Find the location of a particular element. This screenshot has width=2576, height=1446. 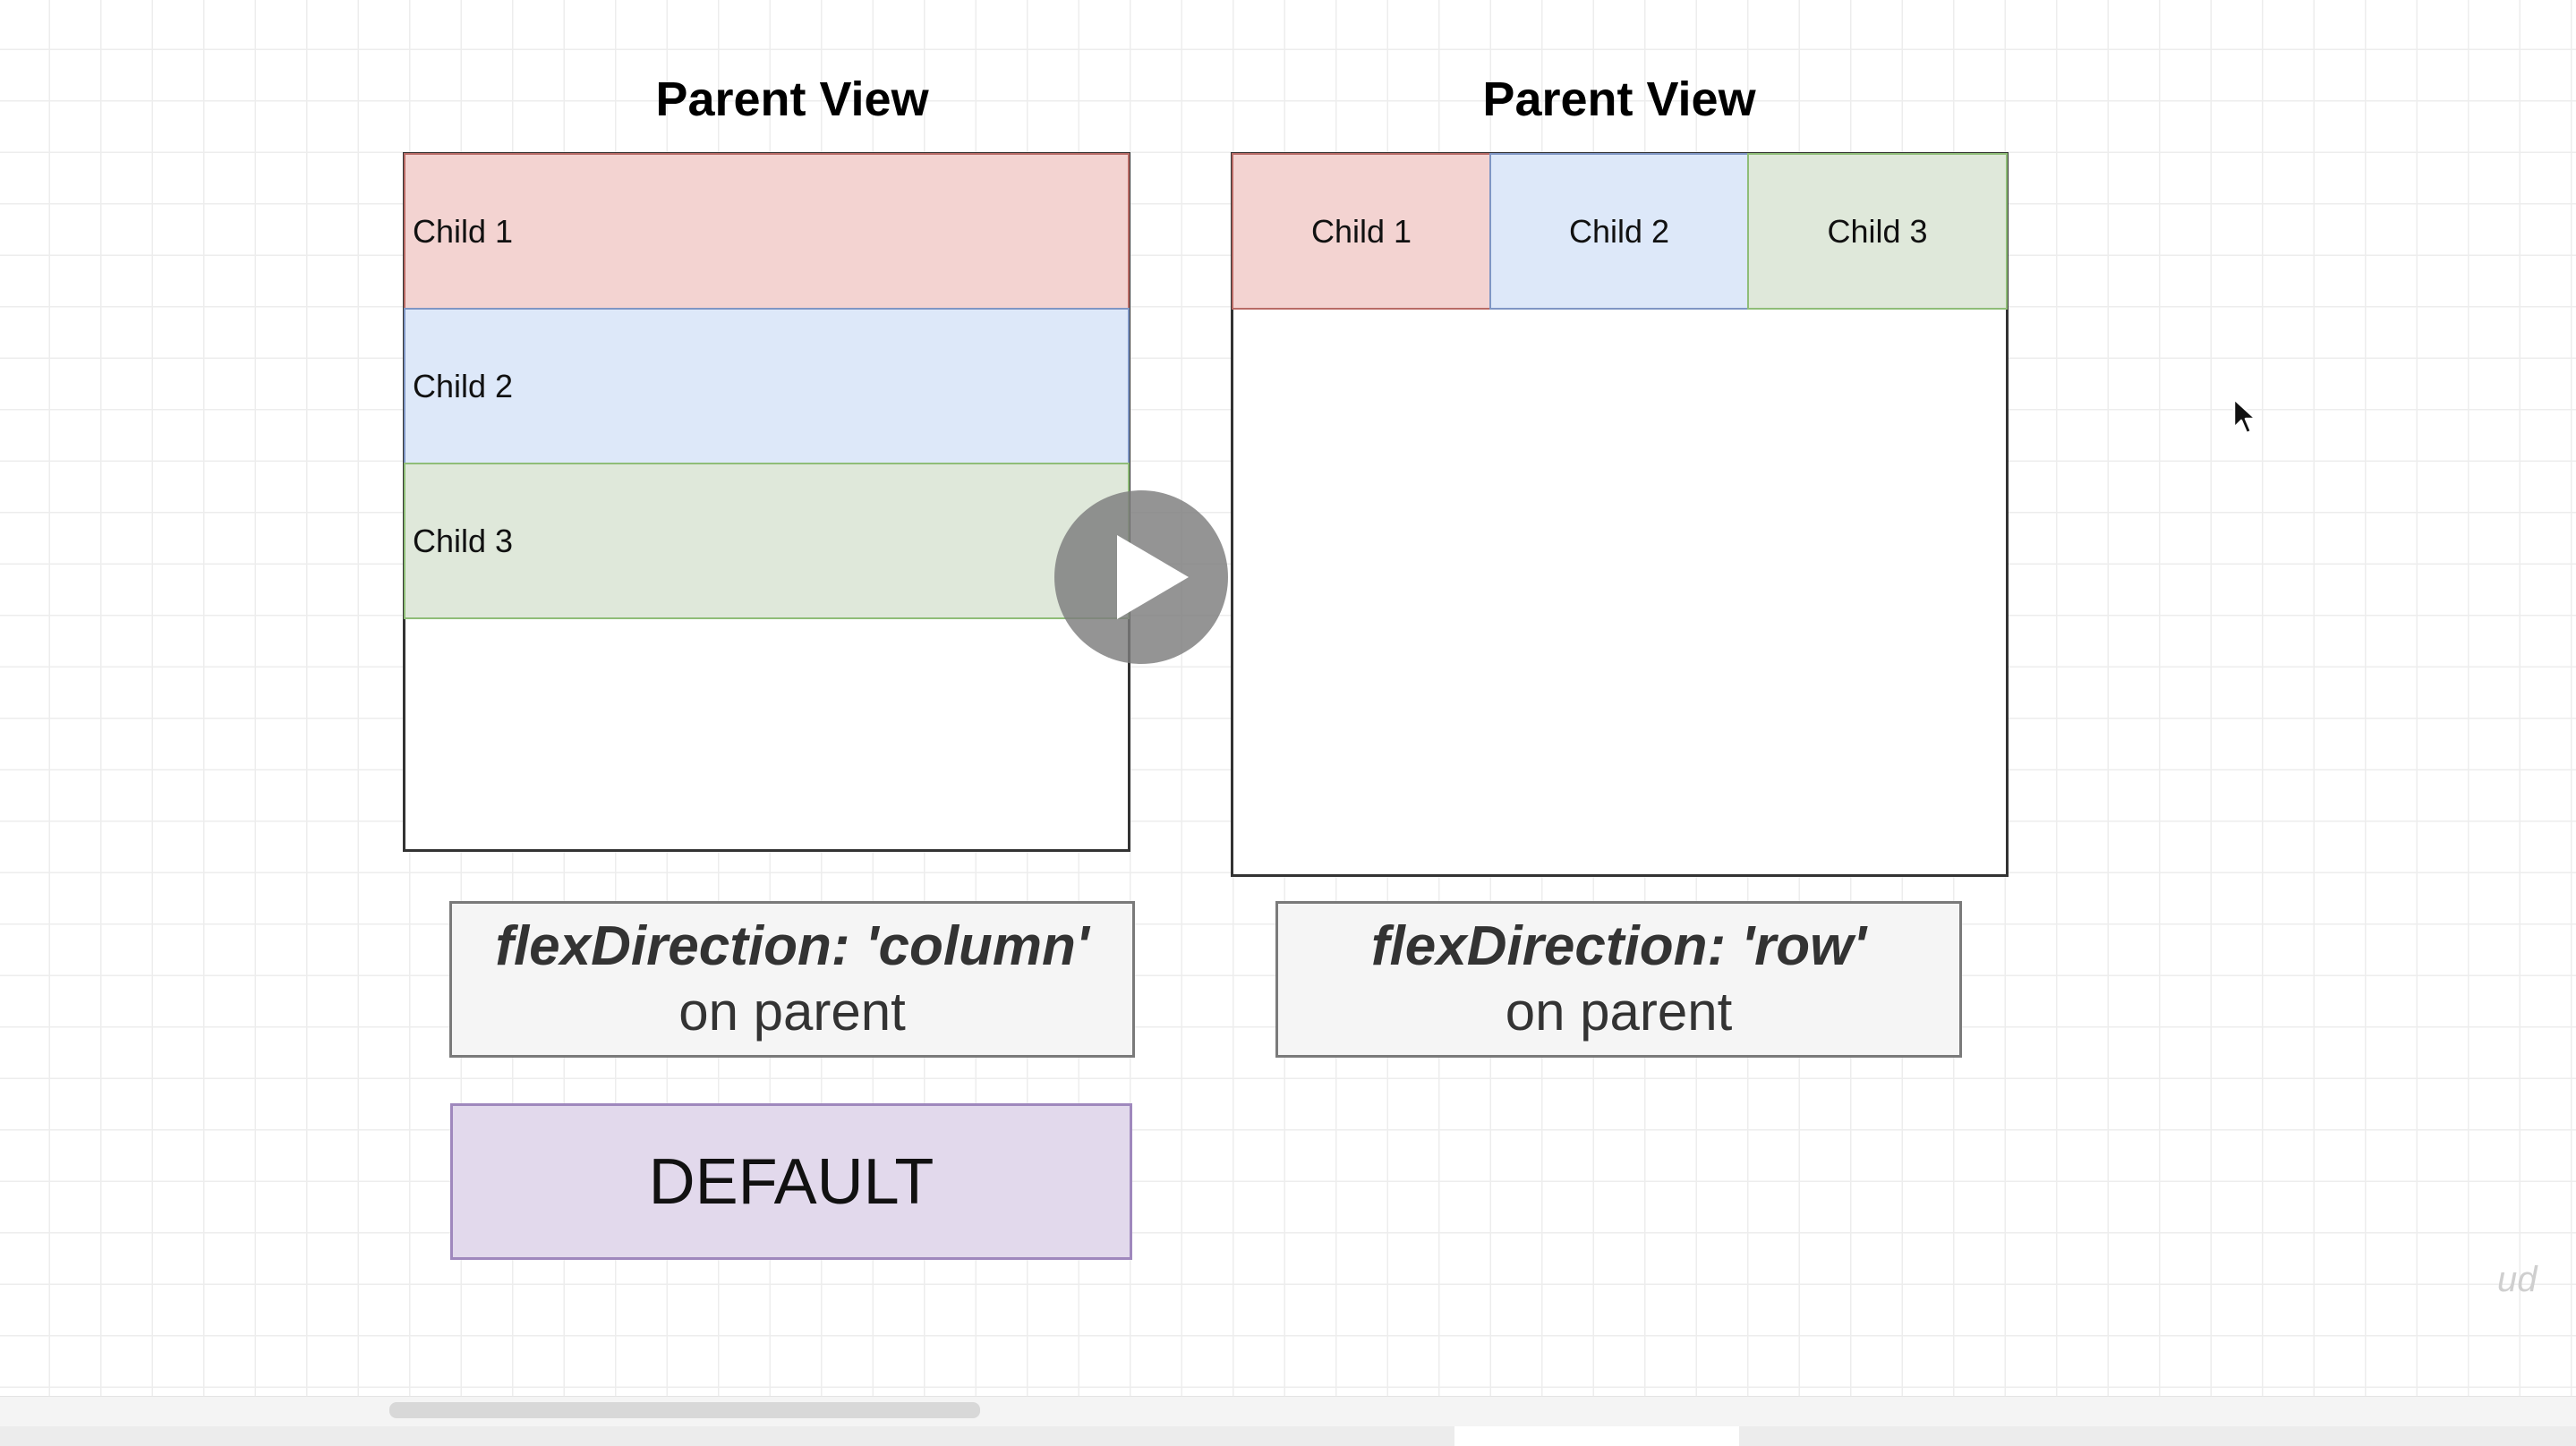

left-child-1: Child 1 is located at coordinates (767, 231).